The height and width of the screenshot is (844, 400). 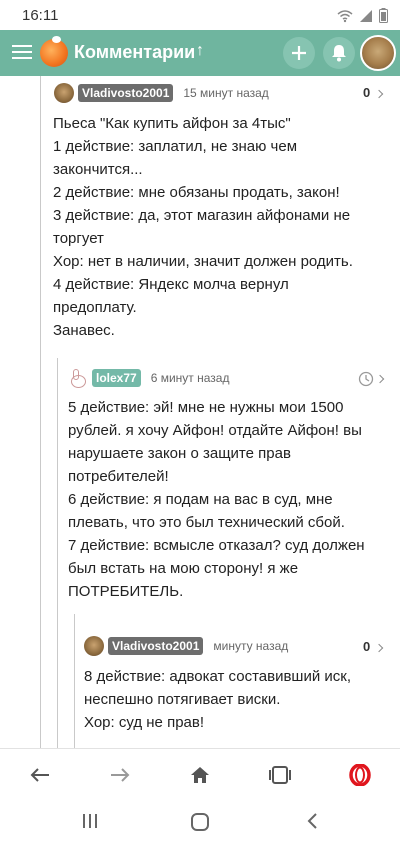 I want to click on home-icon, so click(x=200, y=775).